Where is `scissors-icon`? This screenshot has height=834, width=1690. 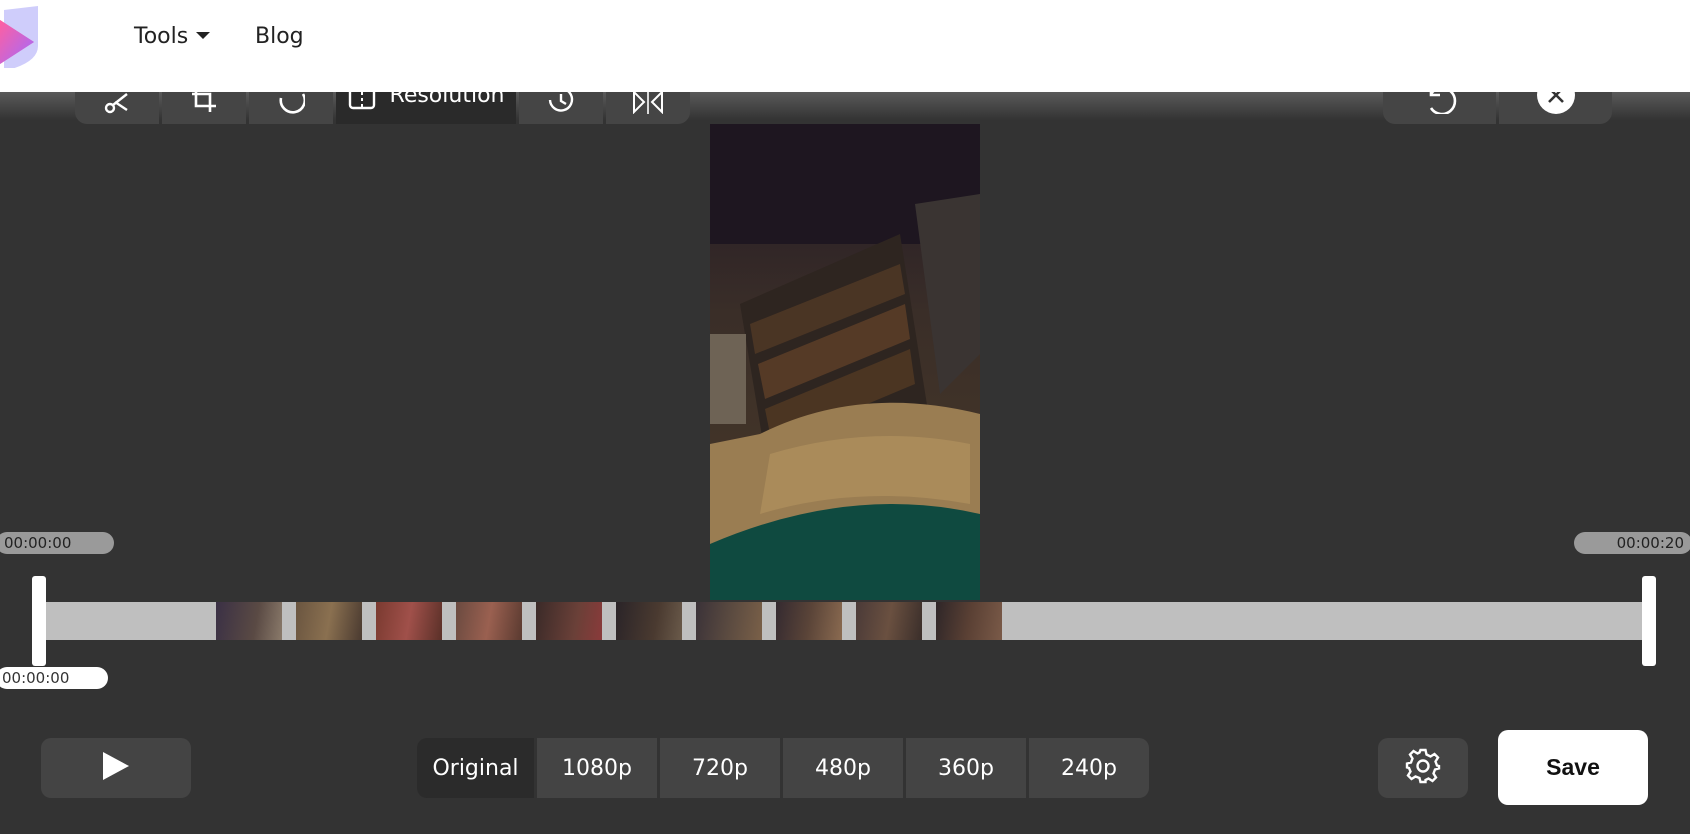
scissors-icon is located at coordinates (117, 102).